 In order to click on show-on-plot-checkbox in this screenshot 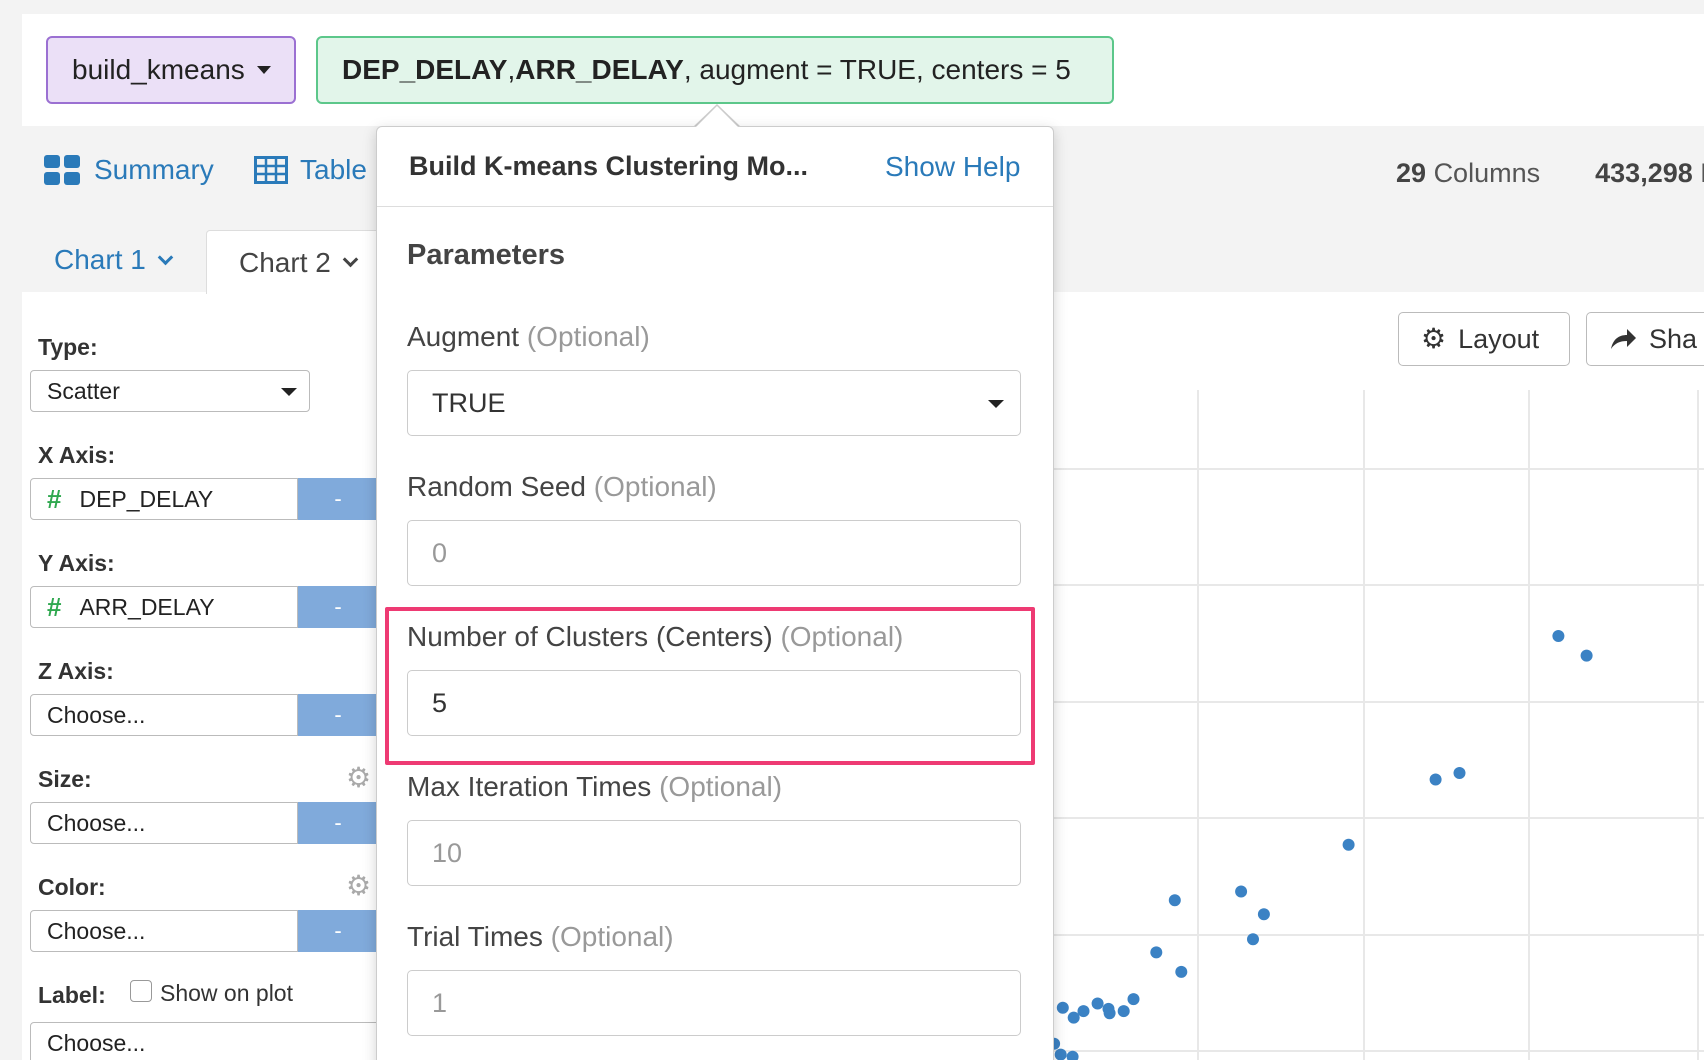, I will do `click(141, 991)`.